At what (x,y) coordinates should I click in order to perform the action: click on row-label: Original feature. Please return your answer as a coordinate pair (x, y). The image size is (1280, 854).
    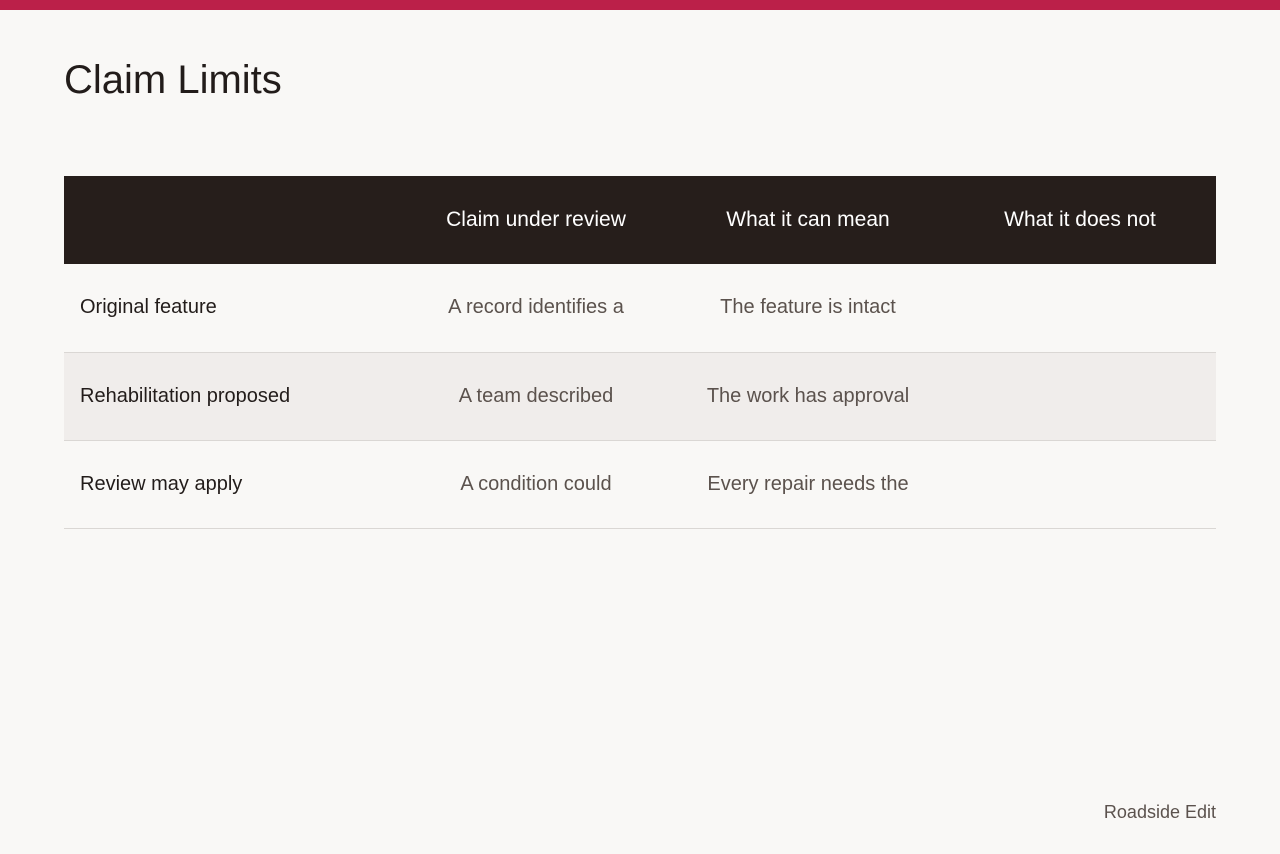
    Looking at the image, I should click on (148, 307).